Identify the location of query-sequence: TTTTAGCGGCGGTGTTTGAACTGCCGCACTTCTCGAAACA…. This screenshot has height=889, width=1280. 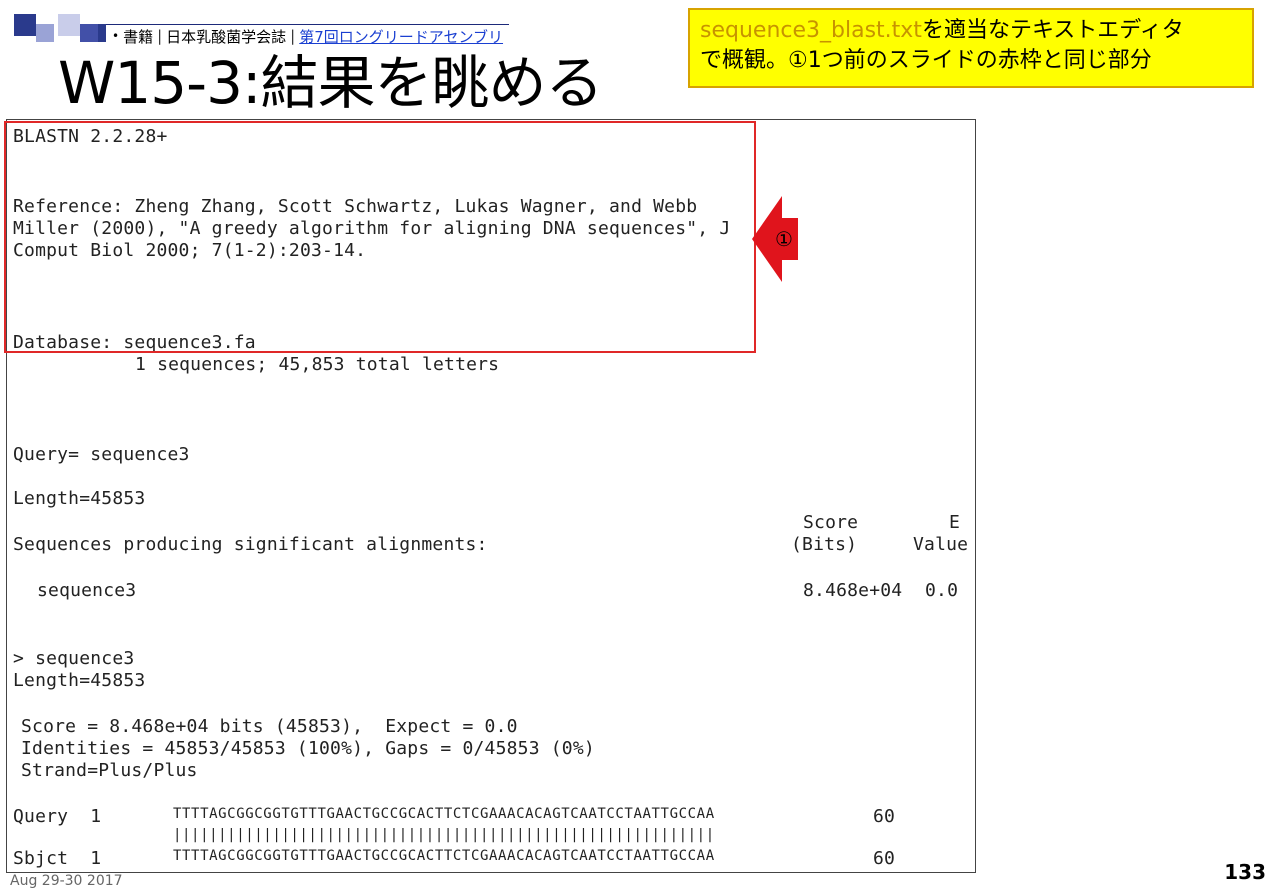
(444, 814).